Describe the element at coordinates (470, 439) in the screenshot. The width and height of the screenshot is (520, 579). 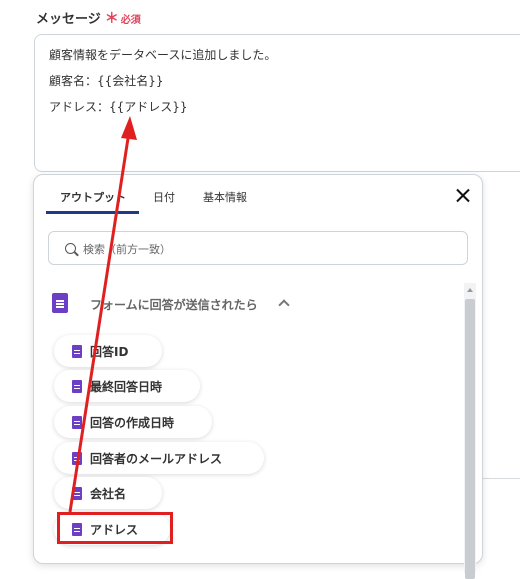
I see `scroll-thumb` at that location.